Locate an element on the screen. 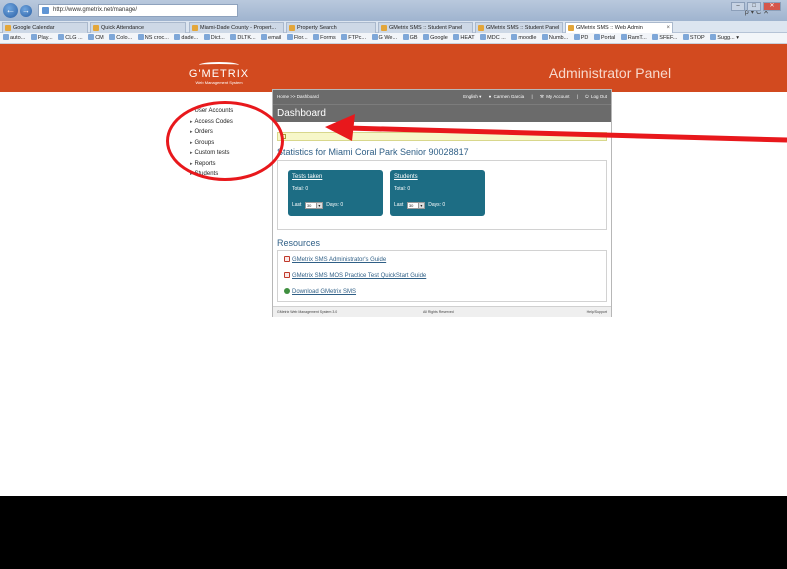 The height and width of the screenshot is (569, 787). user-icon: ● is located at coordinates (490, 96).